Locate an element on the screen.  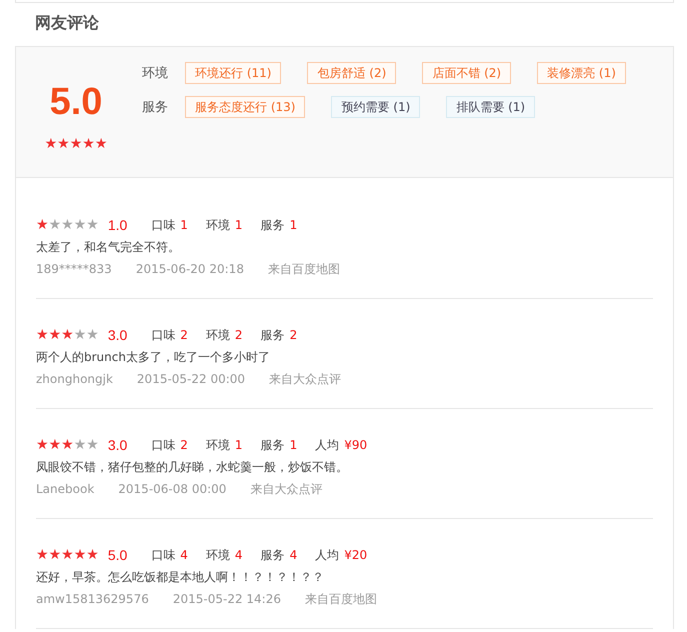
review-time: 2015-06-08 00:00 is located at coordinates (172, 489).